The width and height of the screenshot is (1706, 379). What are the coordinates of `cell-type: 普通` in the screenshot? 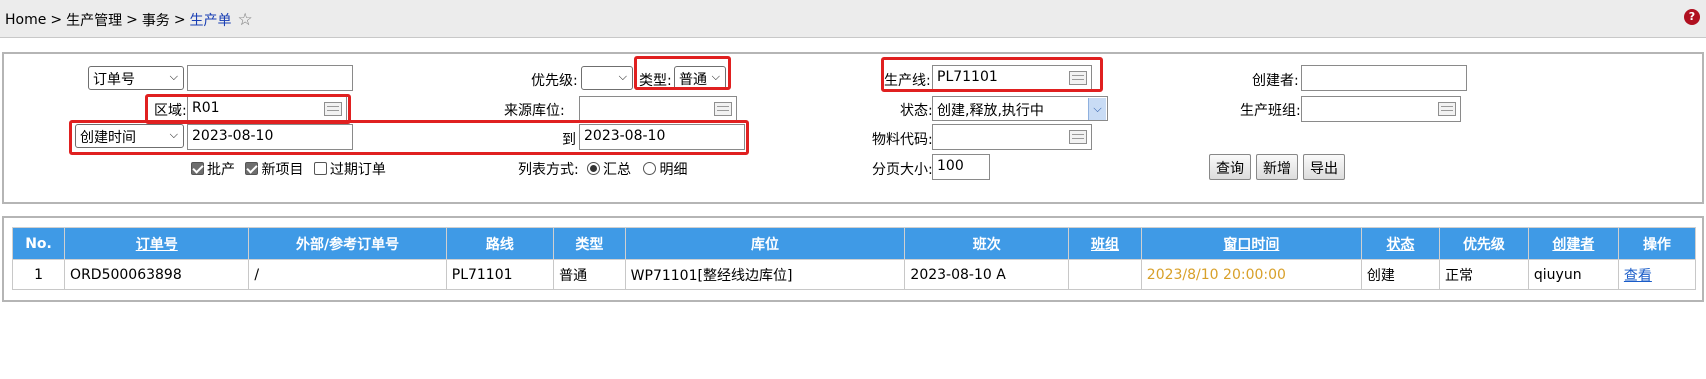 It's located at (589, 274).